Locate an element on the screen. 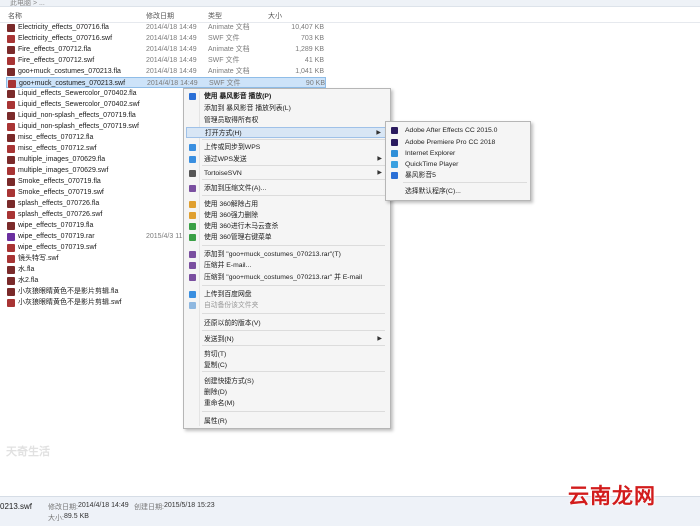 This screenshot has width=700, height=526. context-menu-item: 属性(R) is located at coordinates (286, 421).